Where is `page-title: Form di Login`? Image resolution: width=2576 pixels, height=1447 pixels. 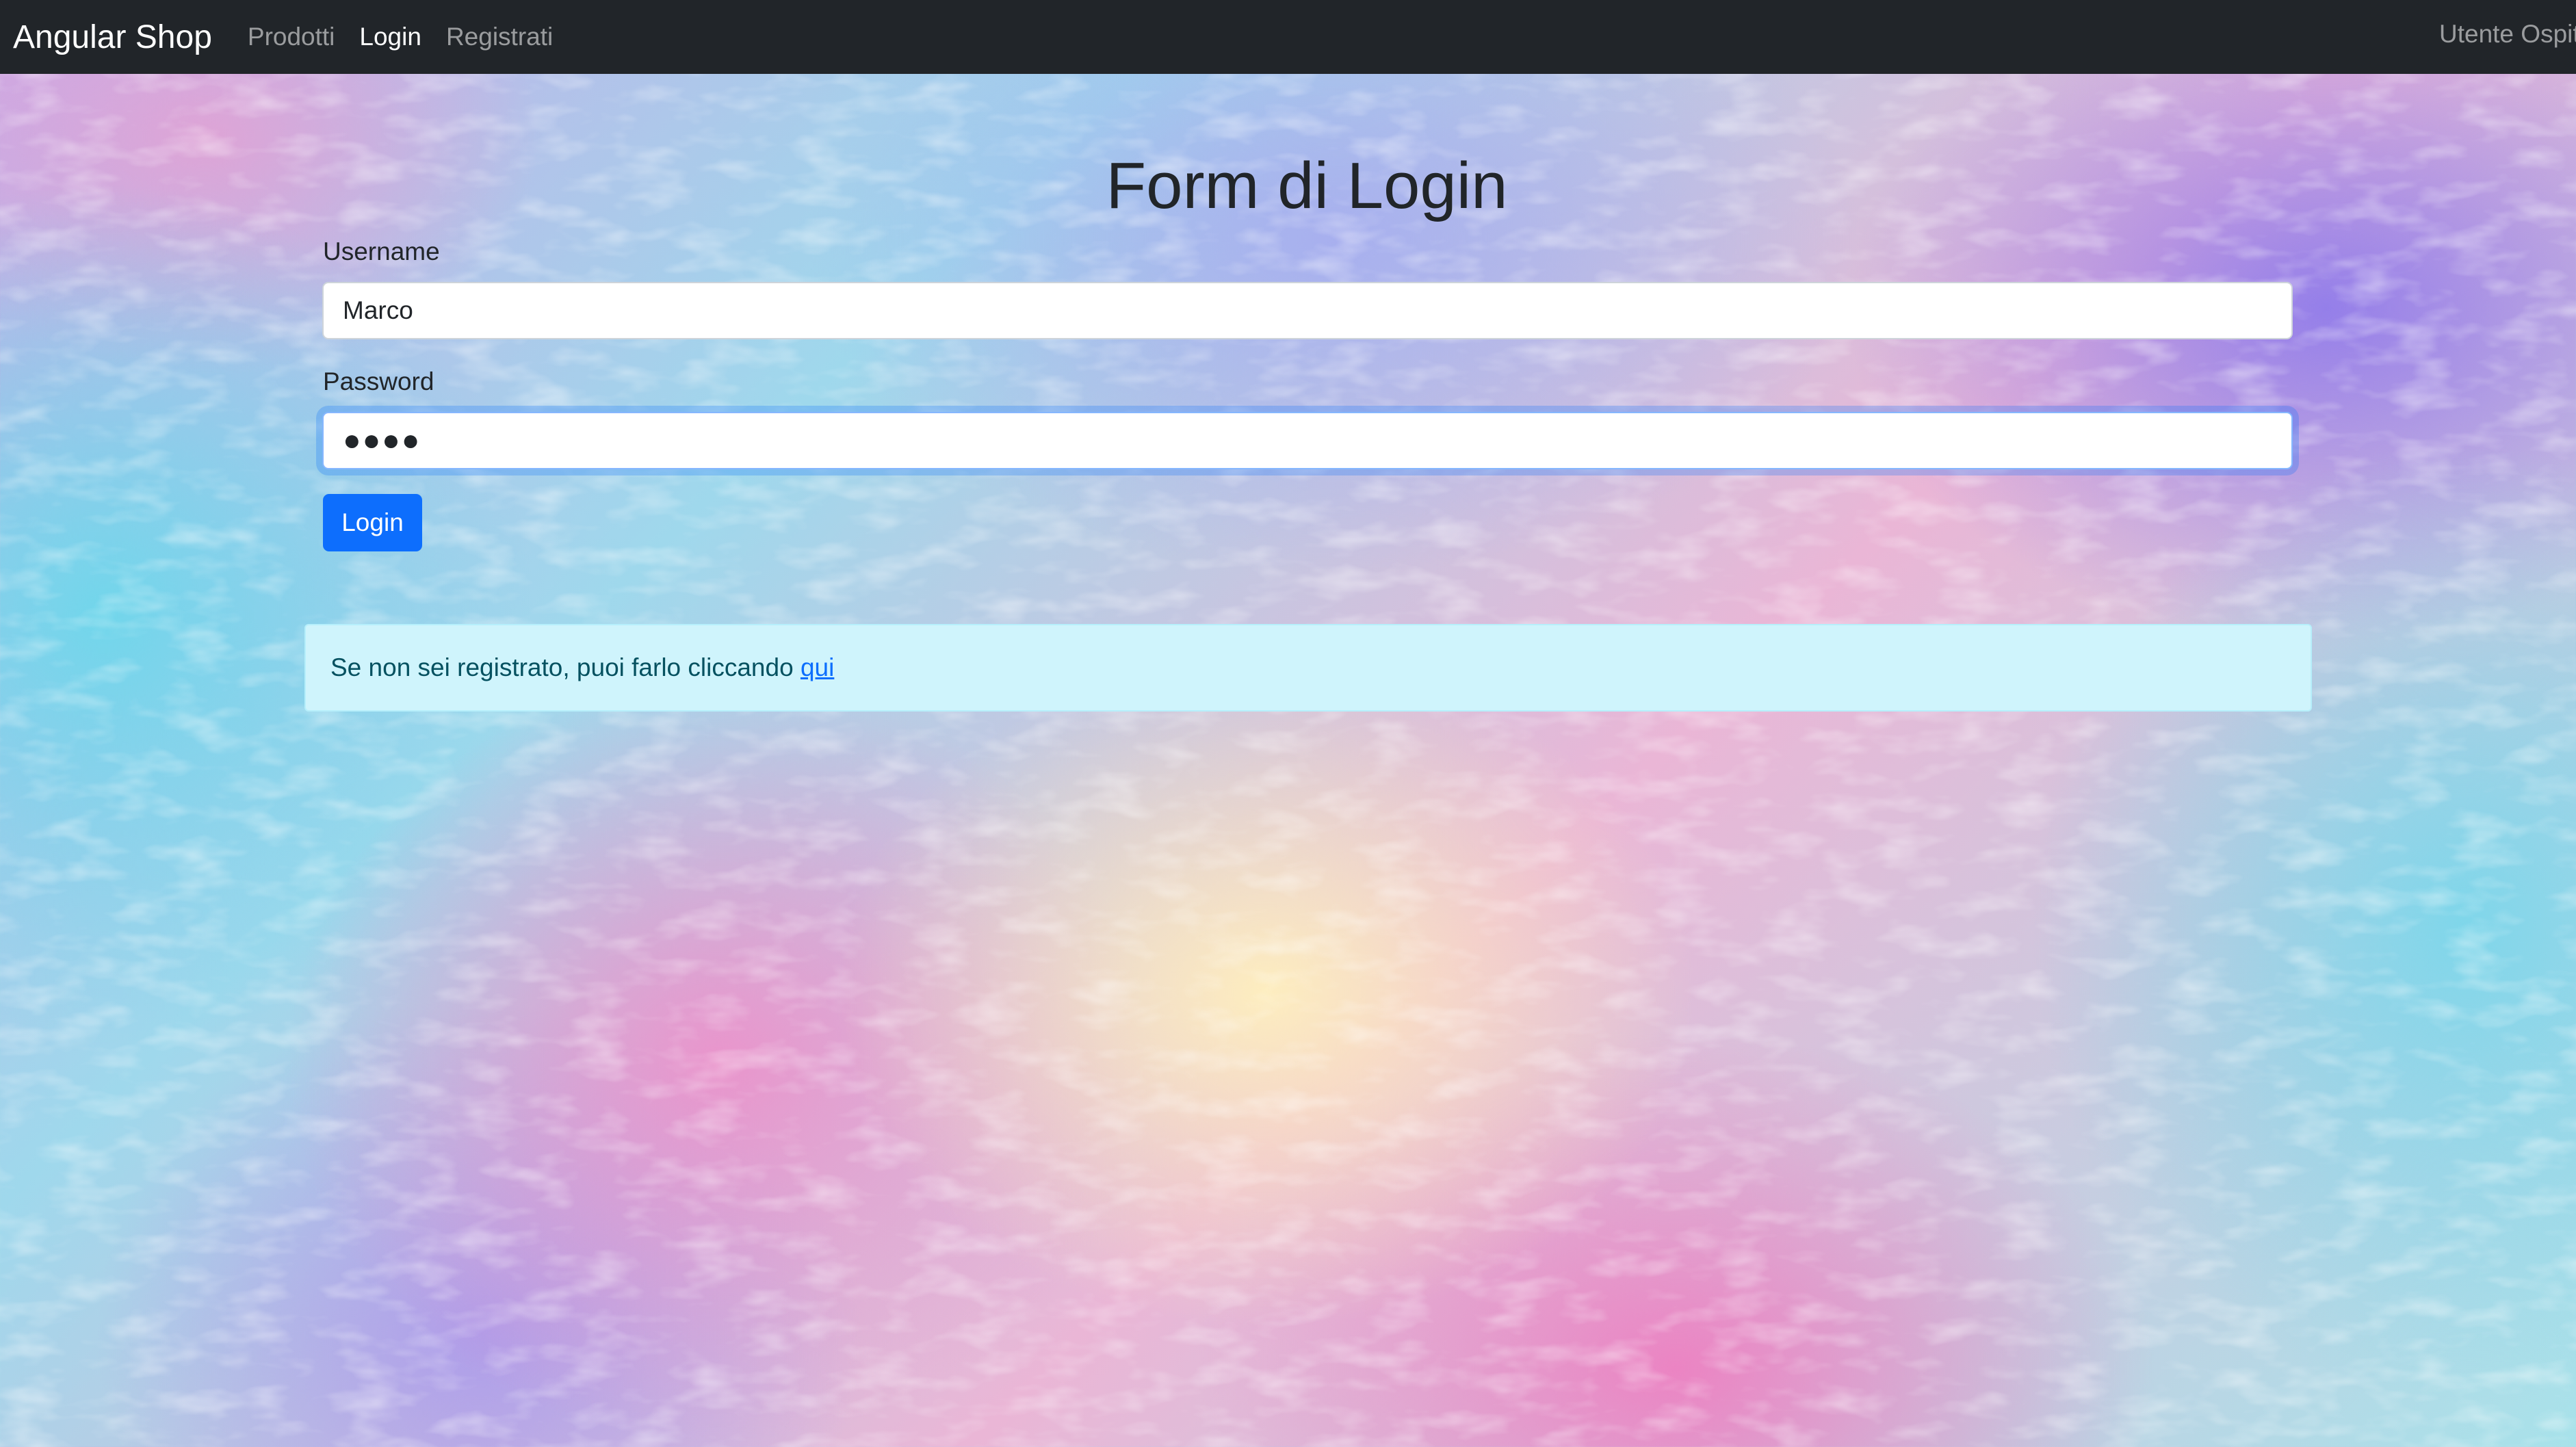 page-title: Form di Login is located at coordinates (1307, 185).